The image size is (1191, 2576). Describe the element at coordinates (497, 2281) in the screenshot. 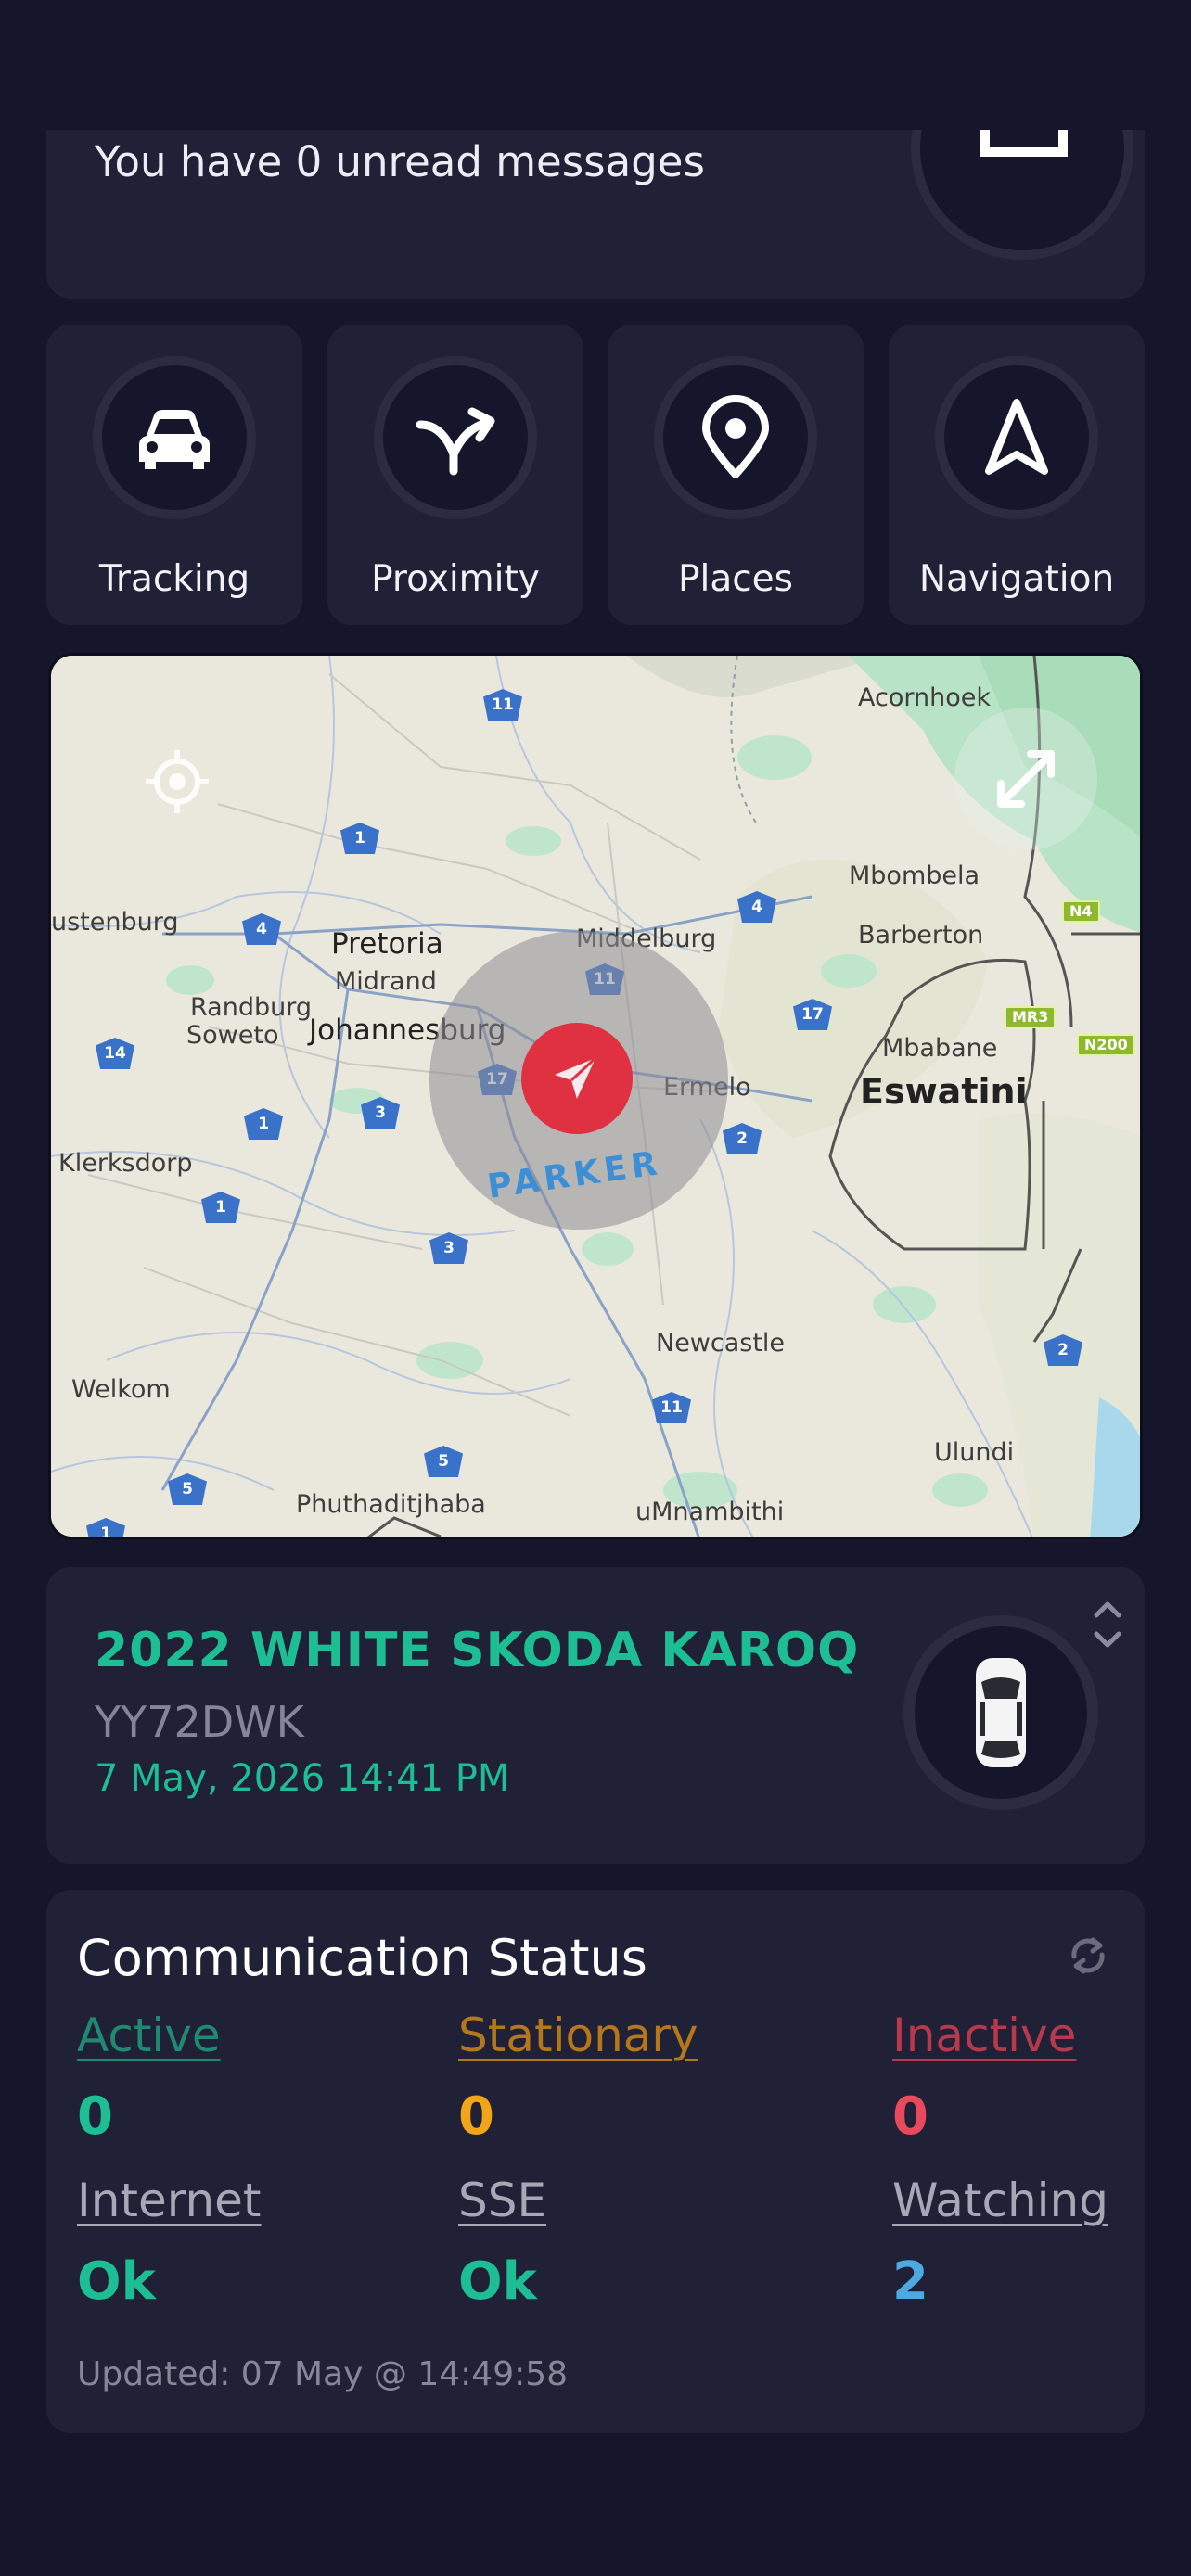

I see `sse-status: Ok` at that location.